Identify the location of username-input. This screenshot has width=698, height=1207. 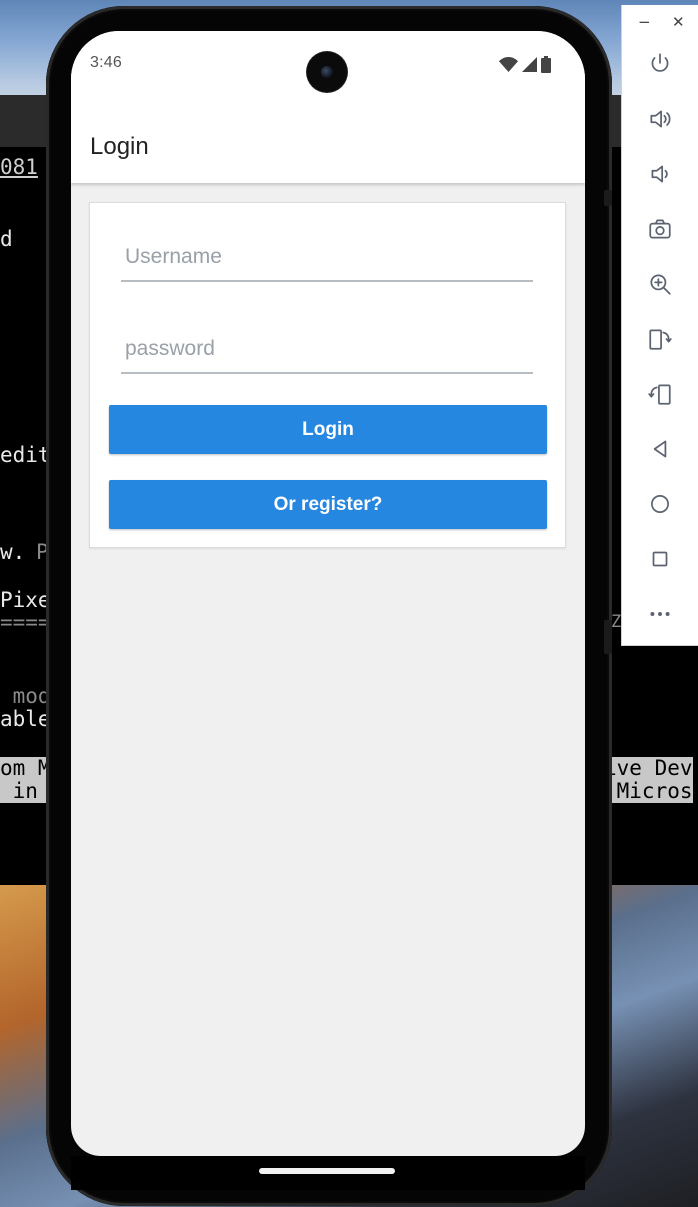
(327, 258).